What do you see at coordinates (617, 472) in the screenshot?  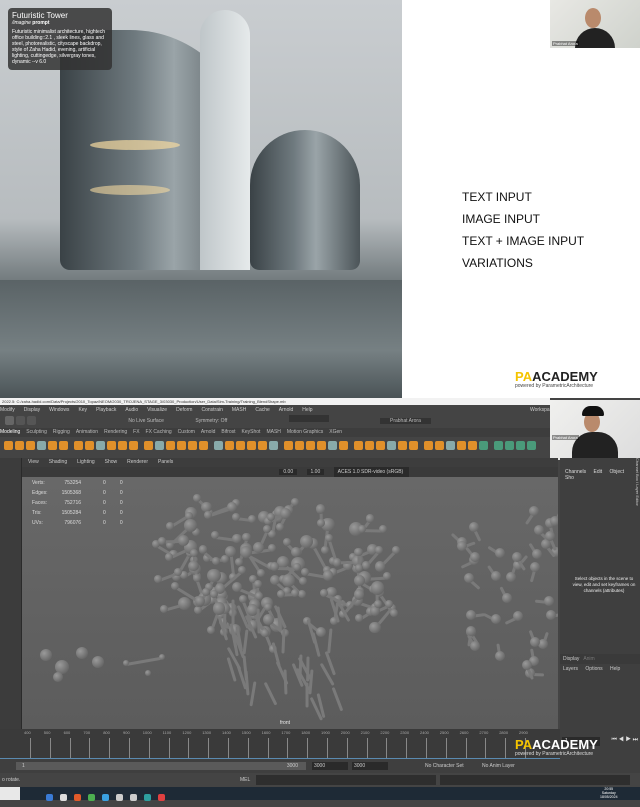 I see `channel-tab-object: Object` at bounding box center [617, 472].